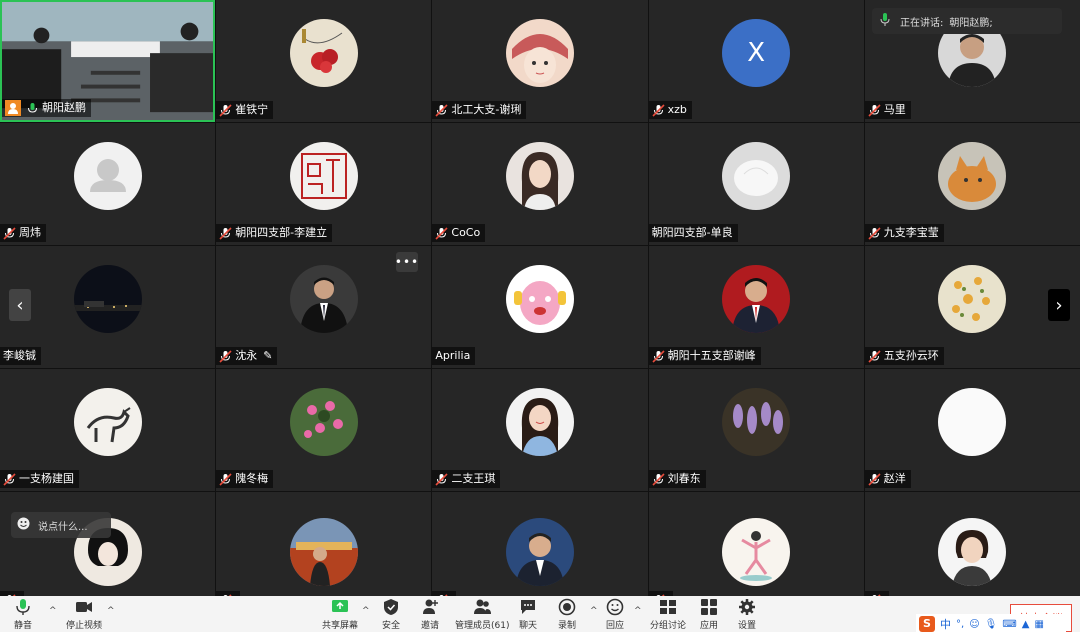 This screenshot has height=632, width=1080. I want to click on emoji-icon: ☺, so click(974, 624).